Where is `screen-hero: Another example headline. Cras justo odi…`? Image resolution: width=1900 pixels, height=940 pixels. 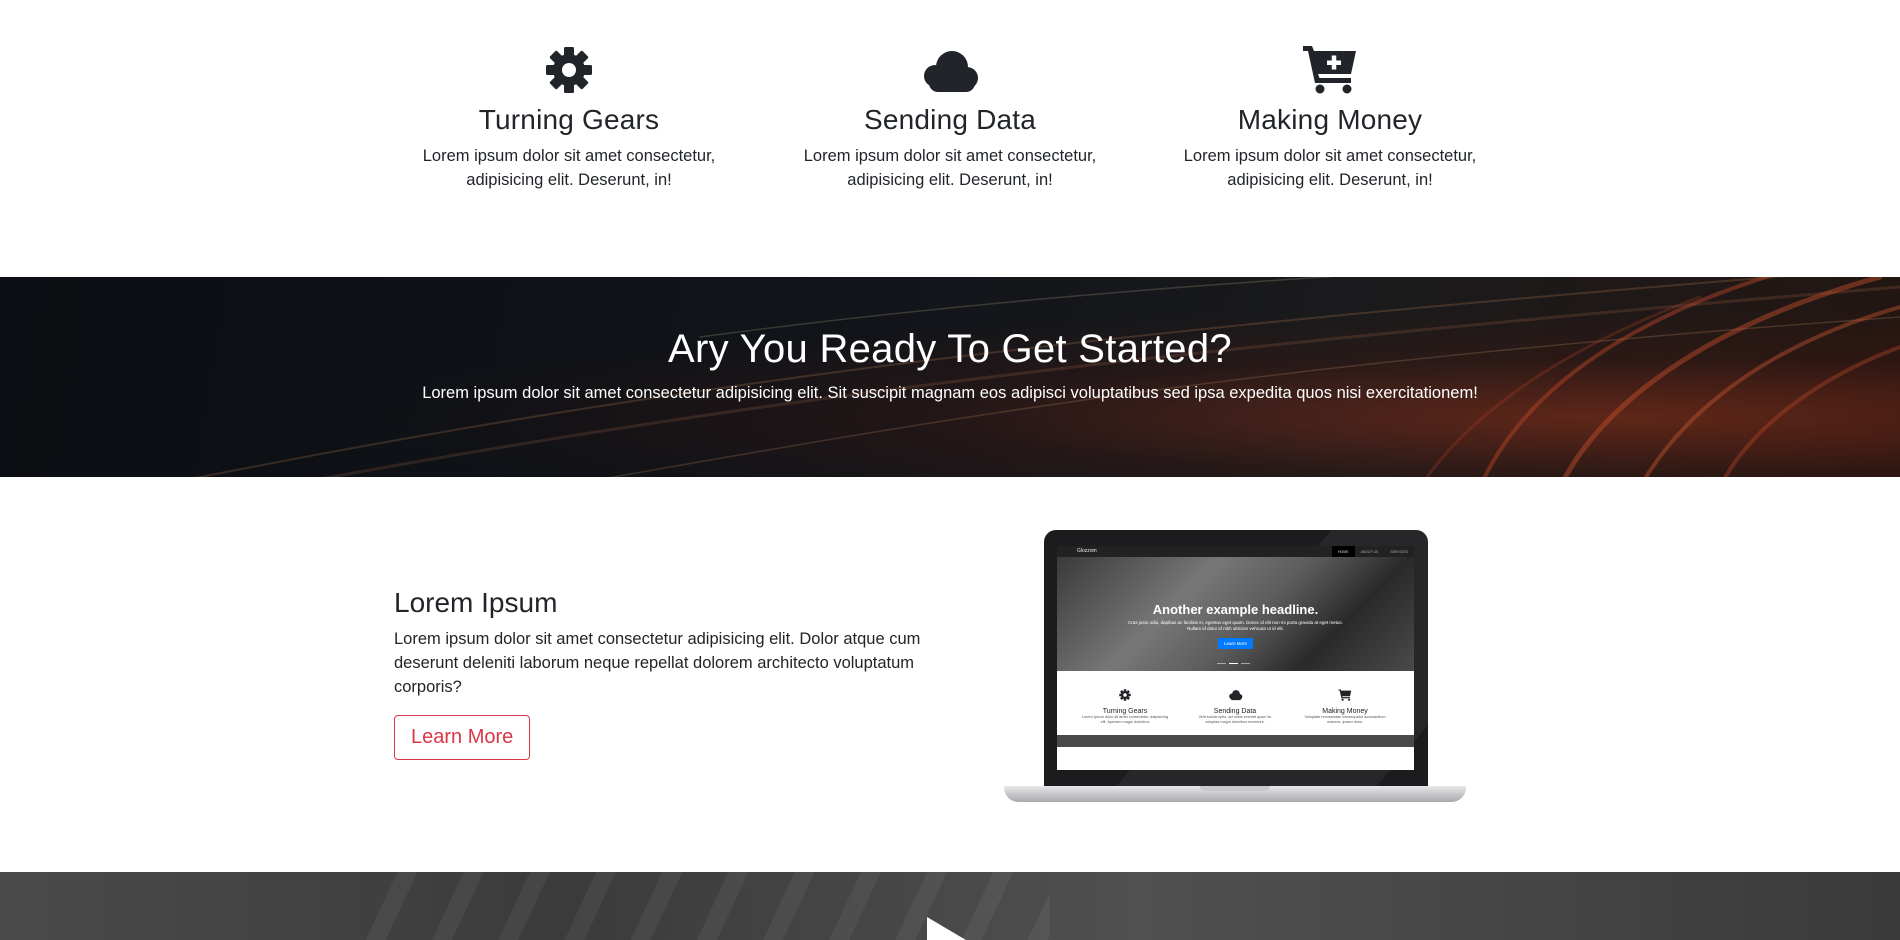
screen-hero: Another example headline. Cras justo odi… is located at coordinates (1235, 614).